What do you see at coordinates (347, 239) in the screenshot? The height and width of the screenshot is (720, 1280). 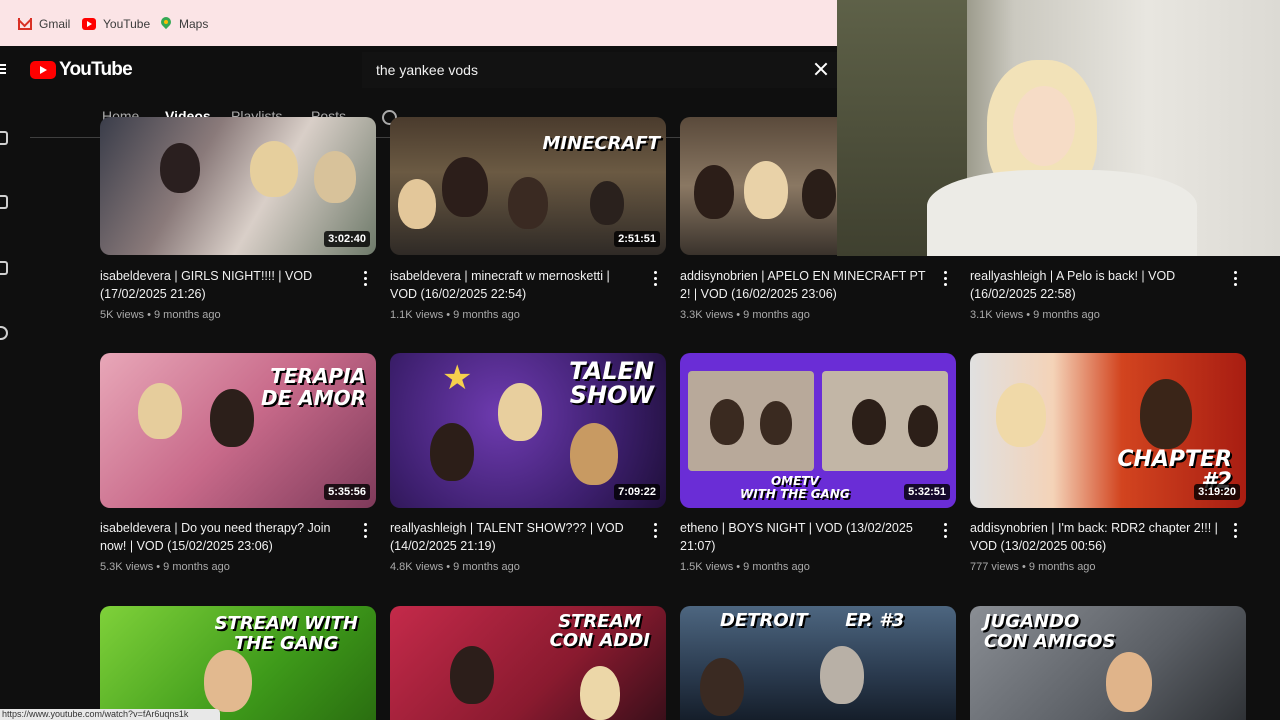 I see `duration-badge: 3:02:40` at bounding box center [347, 239].